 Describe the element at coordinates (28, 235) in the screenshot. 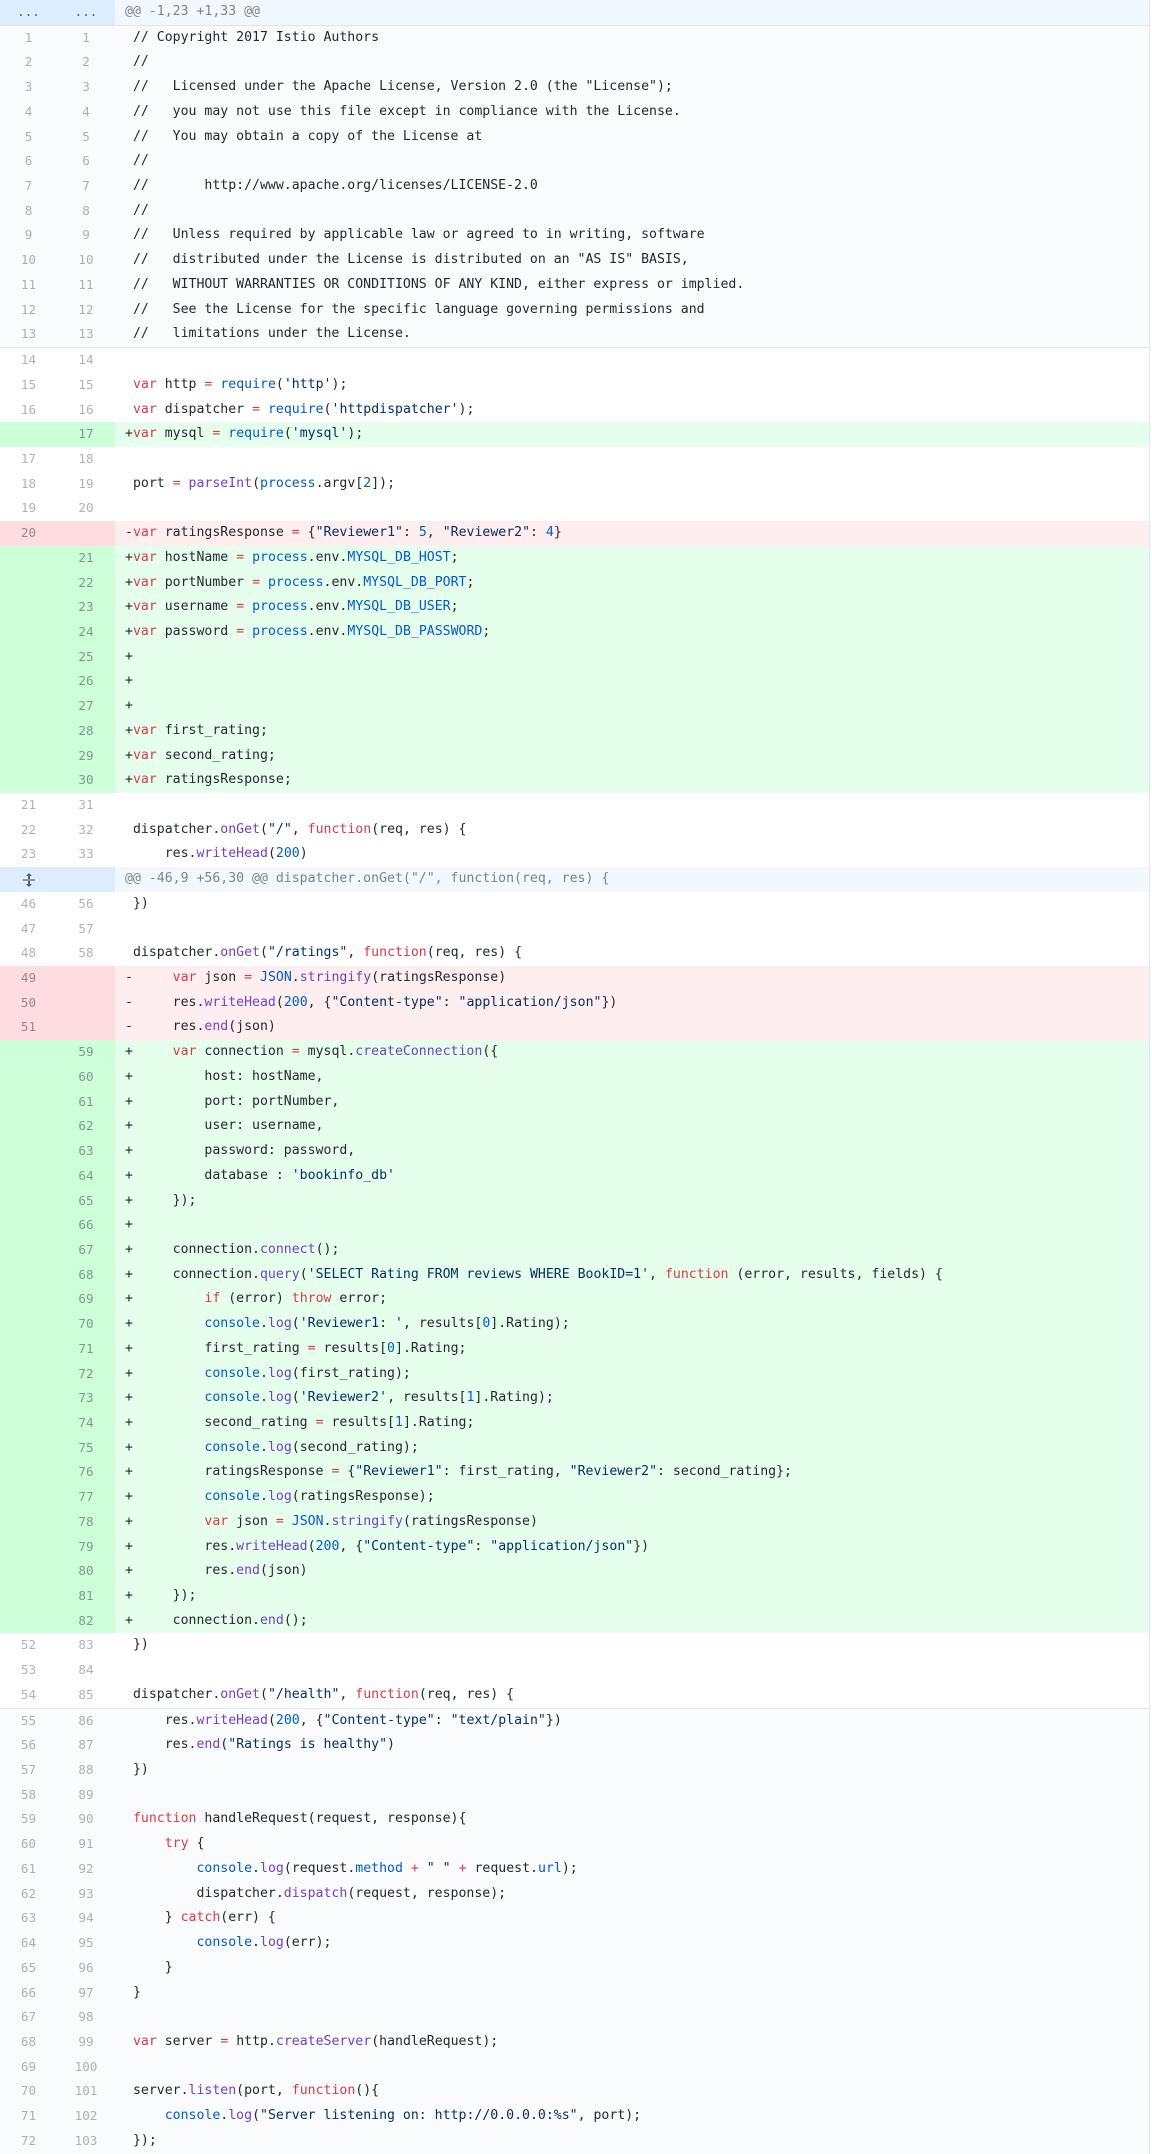

I see `old-line-number: 9` at that location.